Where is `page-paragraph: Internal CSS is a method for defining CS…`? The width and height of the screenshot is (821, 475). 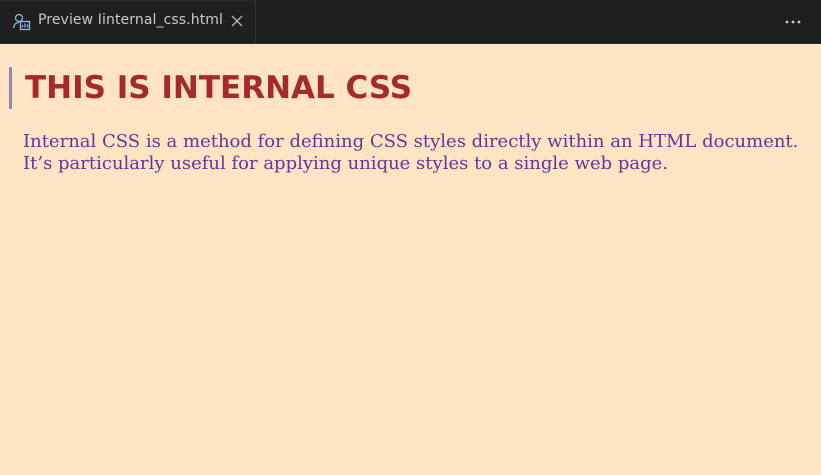
page-paragraph: Internal CSS is a method for defining CS… is located at coordinates (411, 152).